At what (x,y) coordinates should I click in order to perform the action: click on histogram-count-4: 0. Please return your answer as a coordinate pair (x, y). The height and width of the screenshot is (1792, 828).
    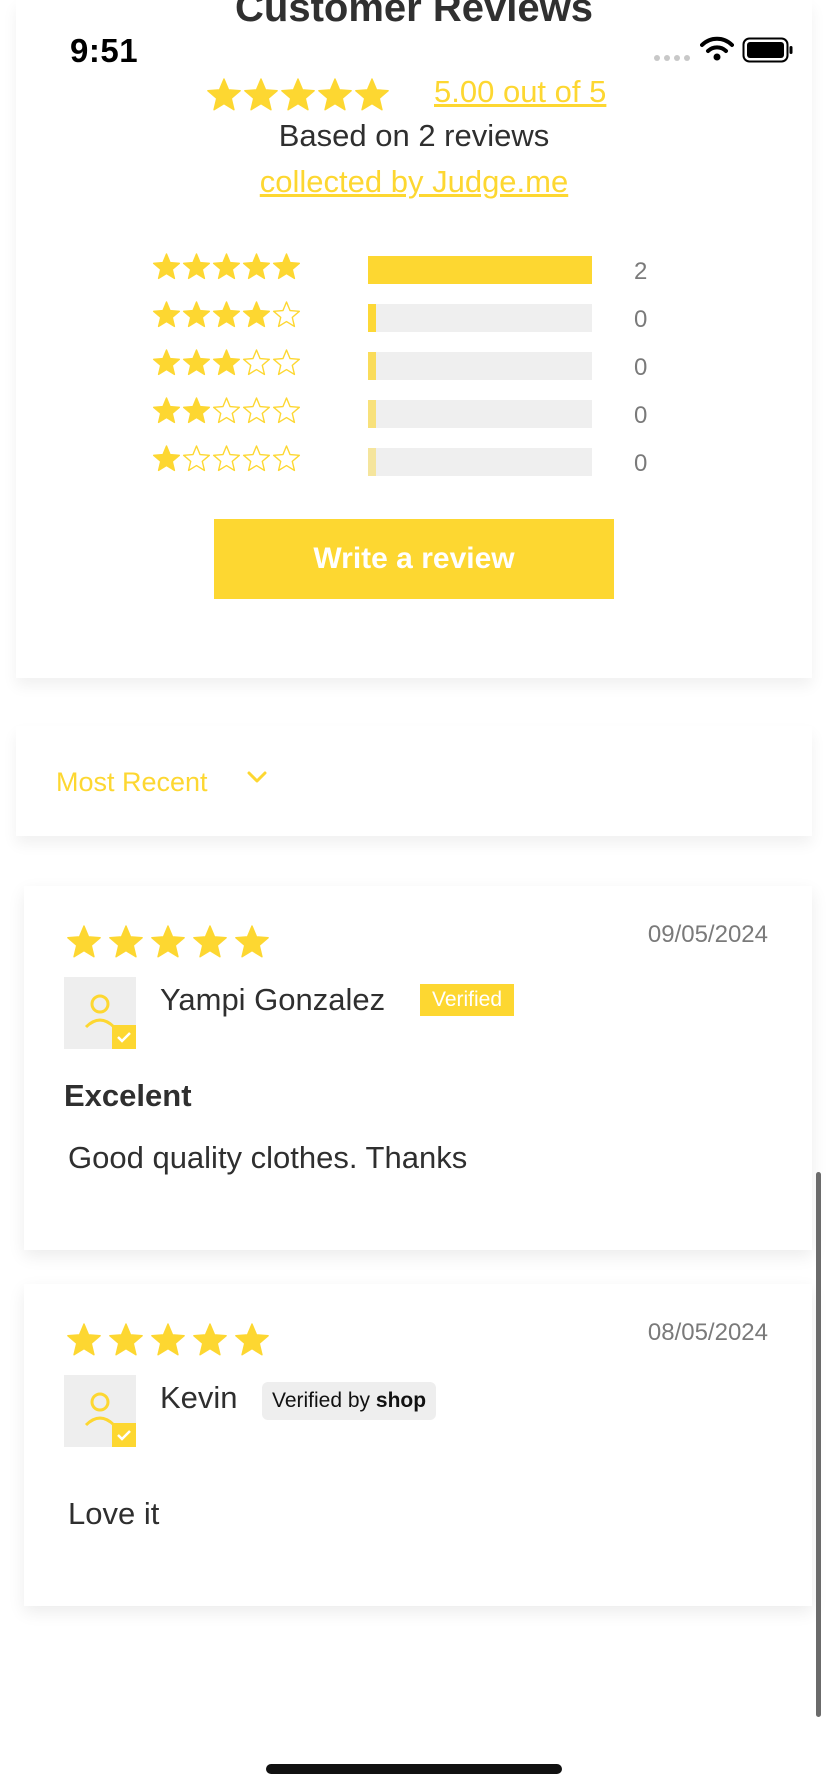
    Looking at the image, I should click on (641, 319).